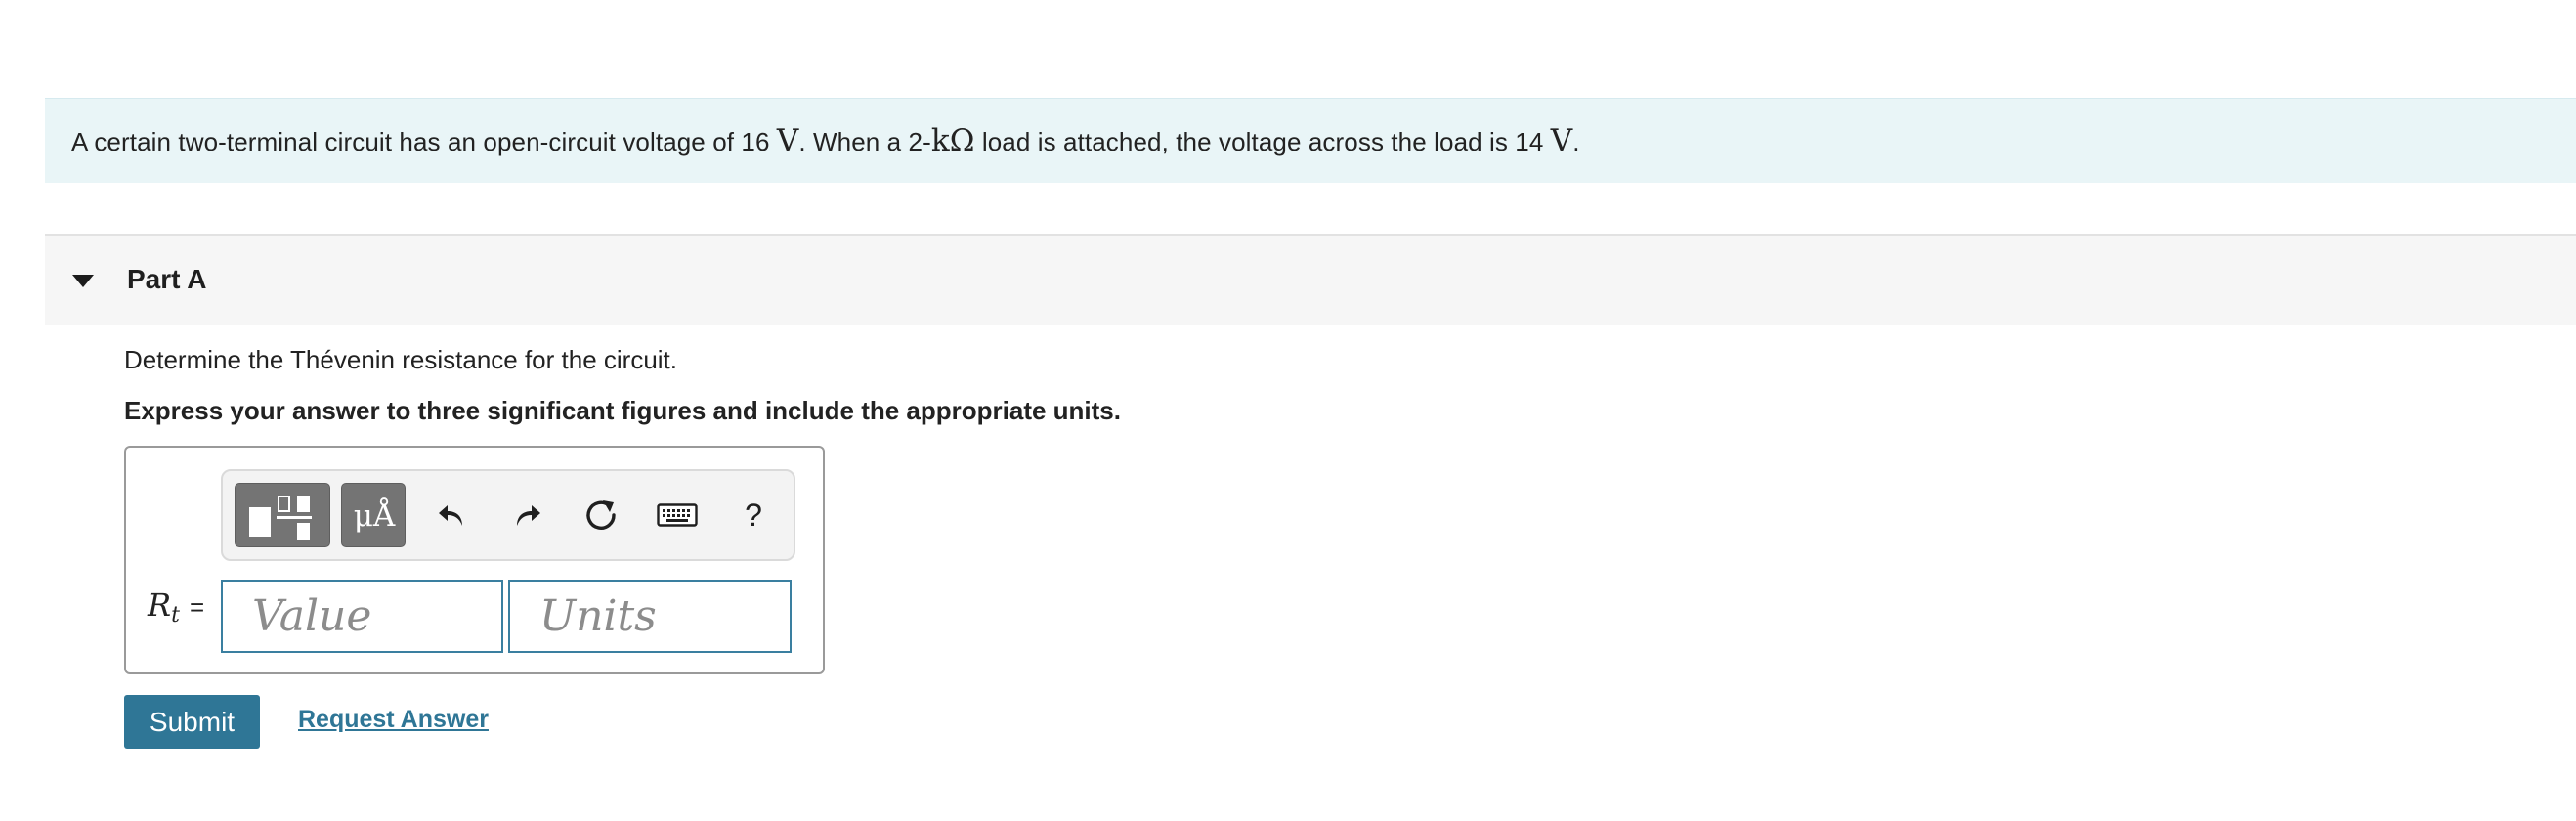  I want to click on keyboard-button, so click(677, 515).